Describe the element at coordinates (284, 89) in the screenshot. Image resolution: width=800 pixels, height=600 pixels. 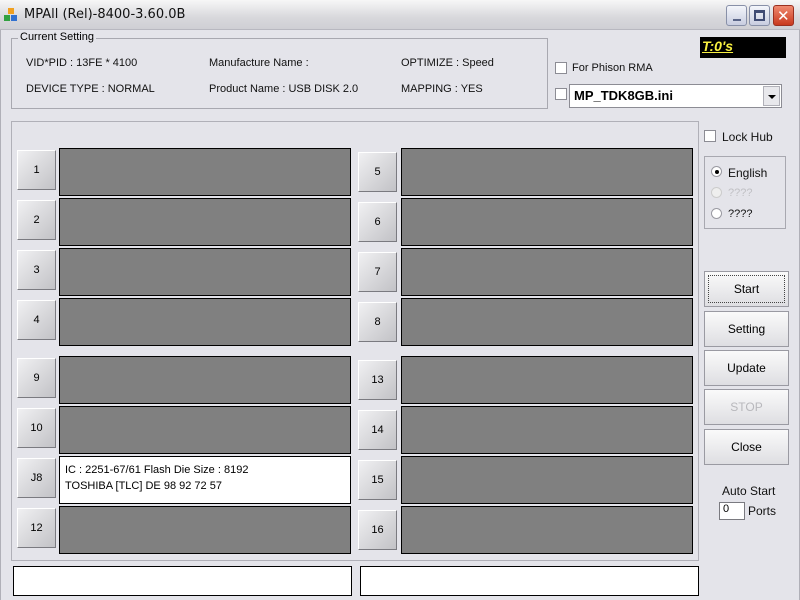
I see `product-name: Product Name : USB DISK 2.0` at that location.